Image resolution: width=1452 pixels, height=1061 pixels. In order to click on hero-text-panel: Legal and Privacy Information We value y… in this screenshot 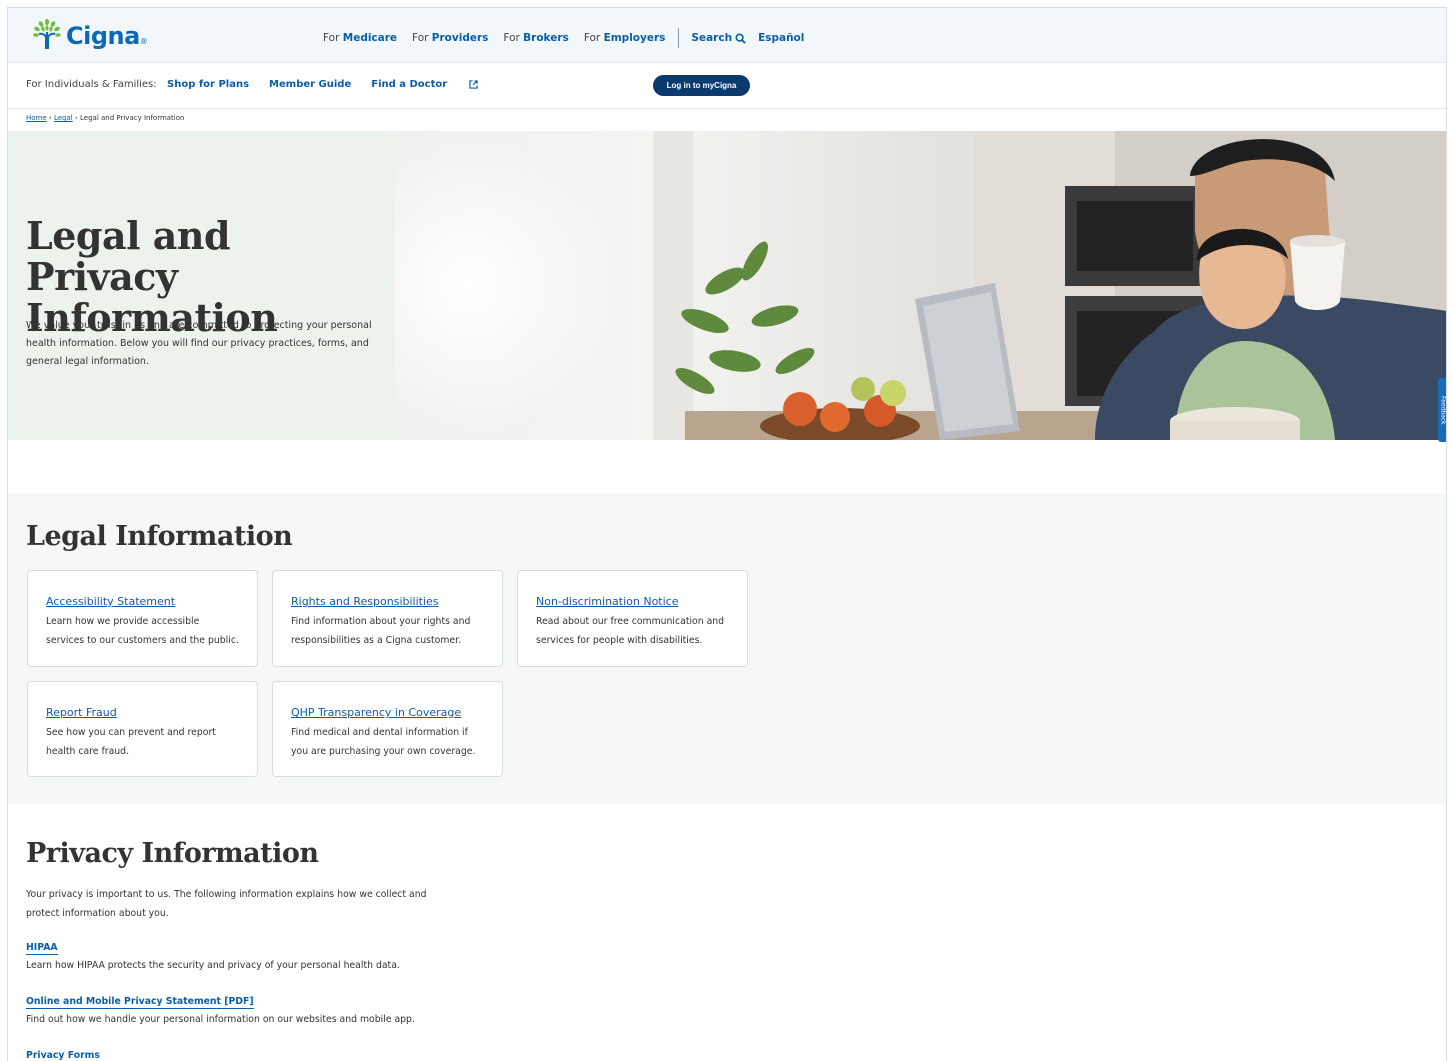, I will do `click(201, 285)`.